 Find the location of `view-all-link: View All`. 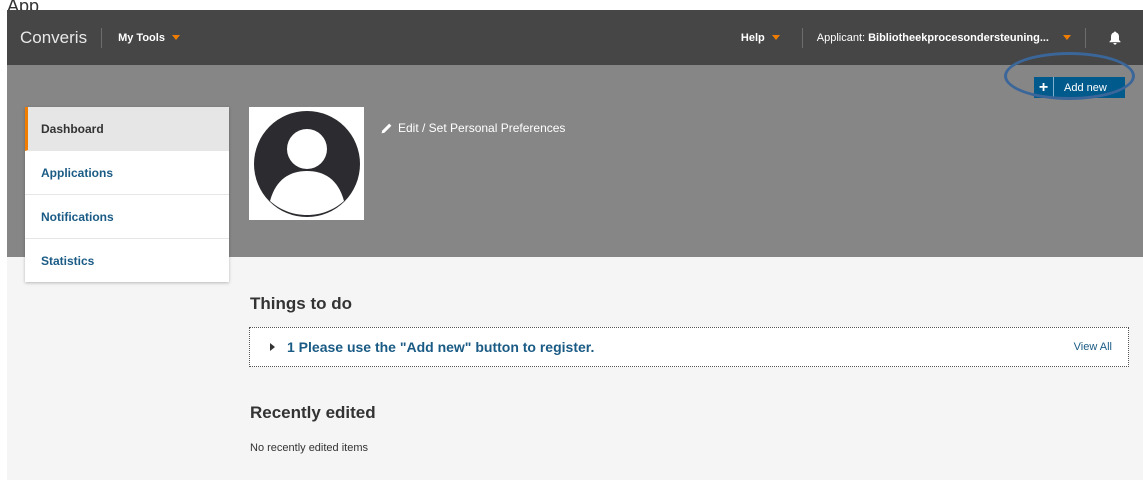

view-all-link: View All is located at coordinates (1093, 347).